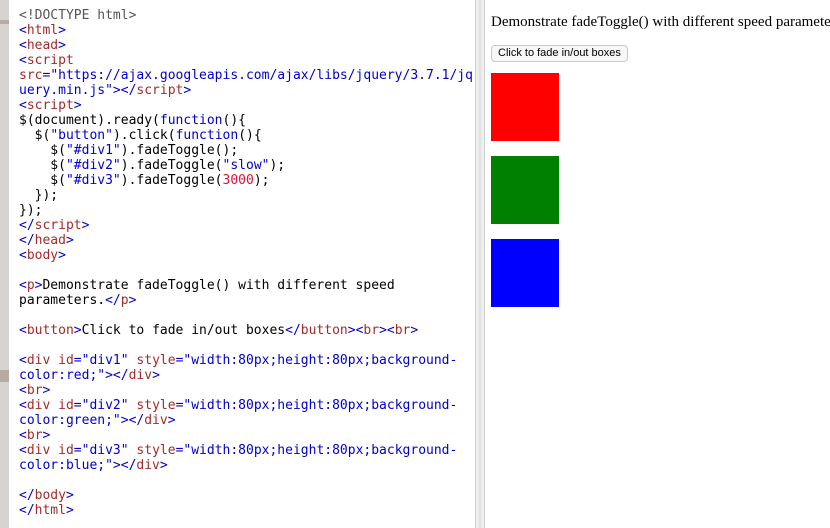 Image resolution: width=830 pixels, height=528 pixels. Describe the element at coordinates (247, 105) in the screenshot. I see `code-line: <script>` at that location.